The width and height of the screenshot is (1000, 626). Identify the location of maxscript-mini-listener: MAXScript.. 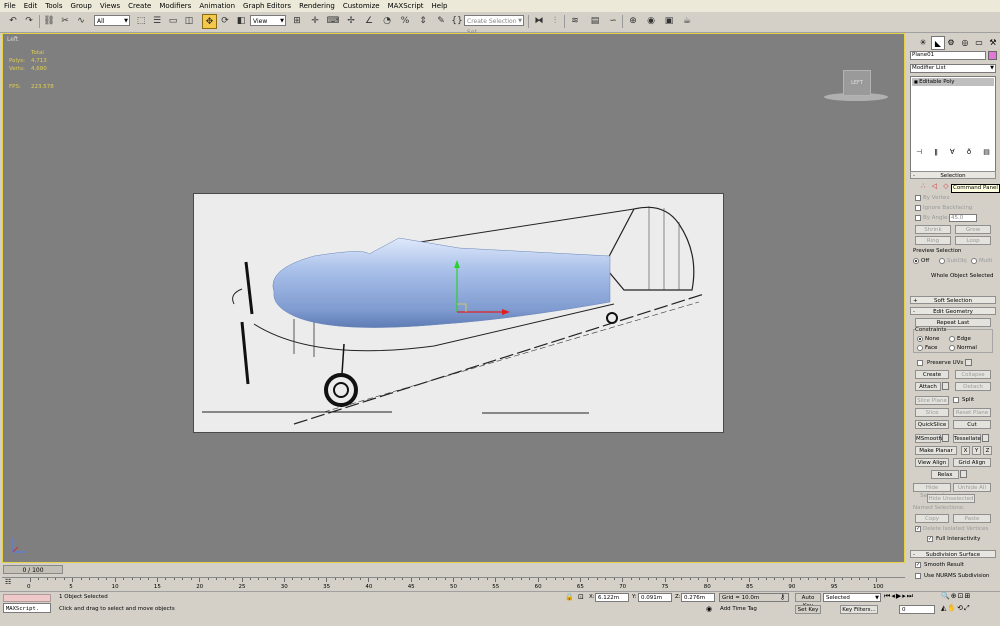
(27, 608).